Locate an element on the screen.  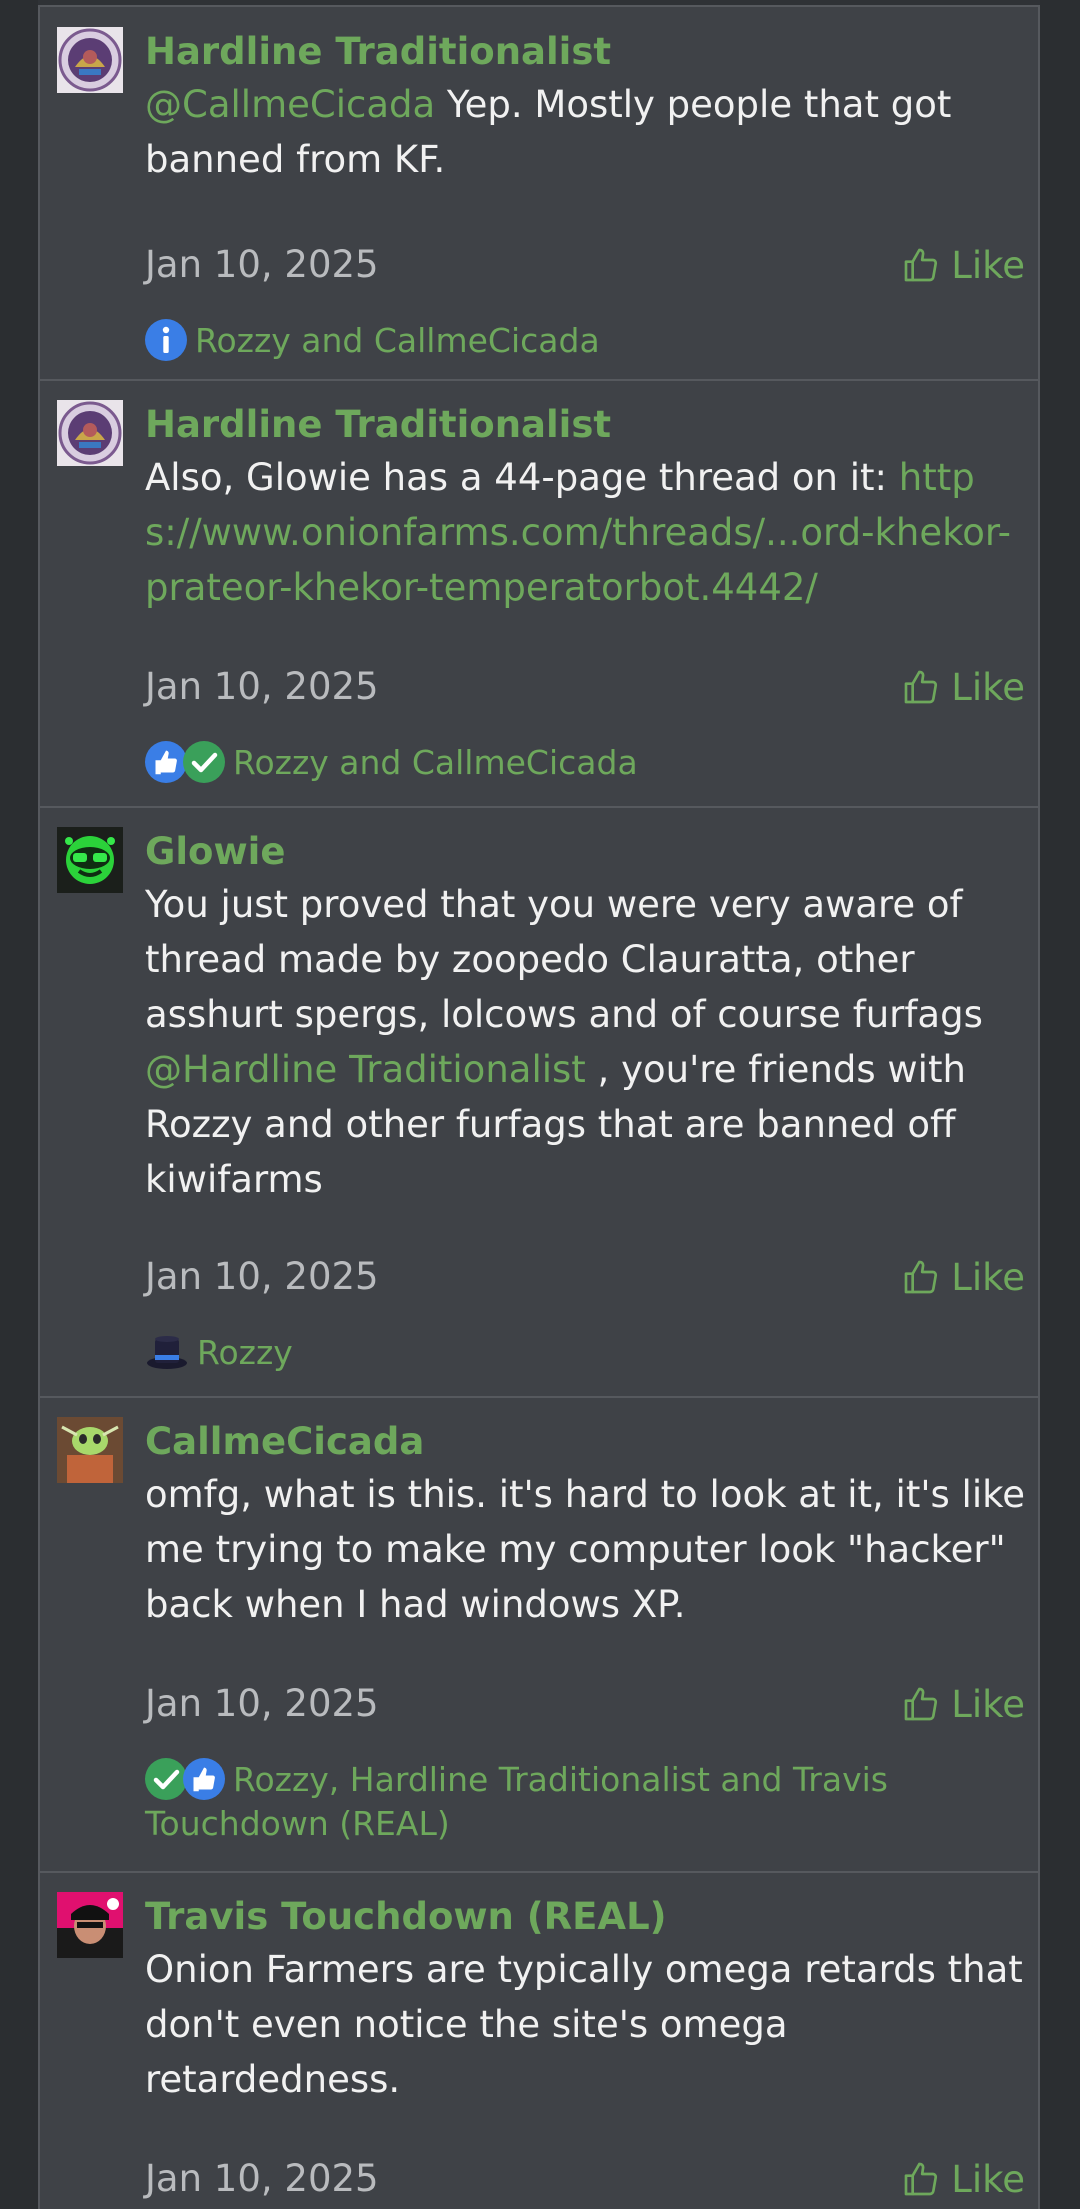
post-text: Also, Glowie has a 44-page thread on it: is located at coordinates (522, 477).